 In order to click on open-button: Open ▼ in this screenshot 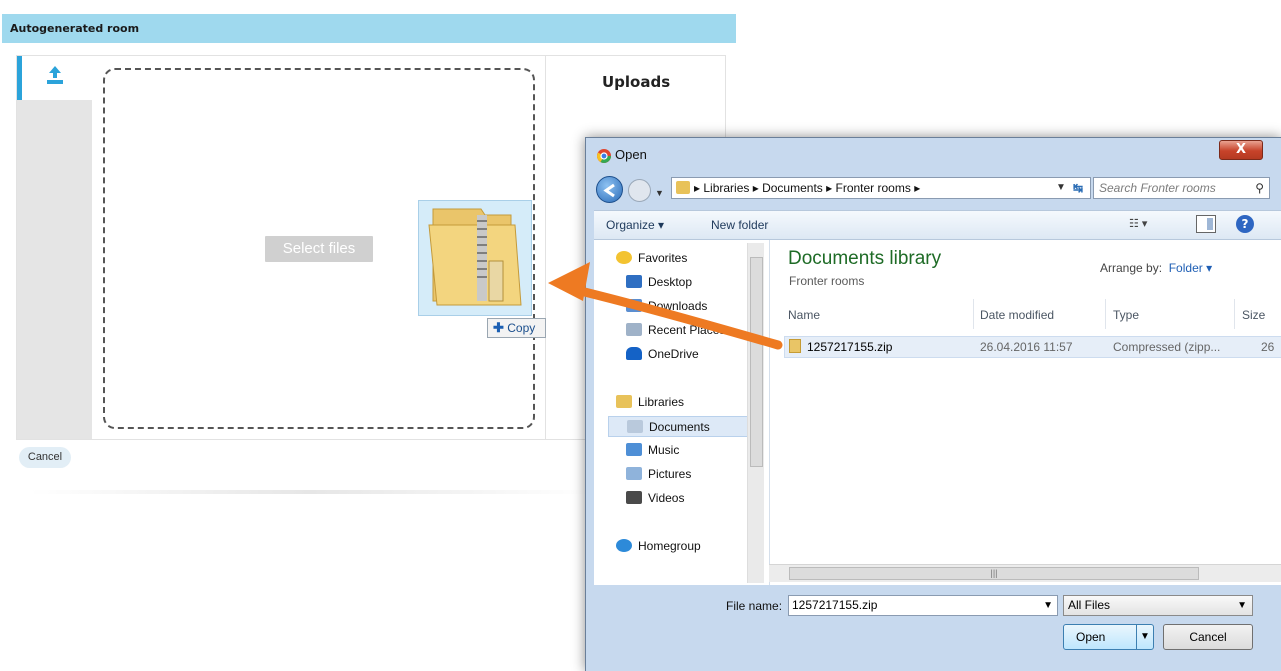, I will do `click(1108, 637)`.